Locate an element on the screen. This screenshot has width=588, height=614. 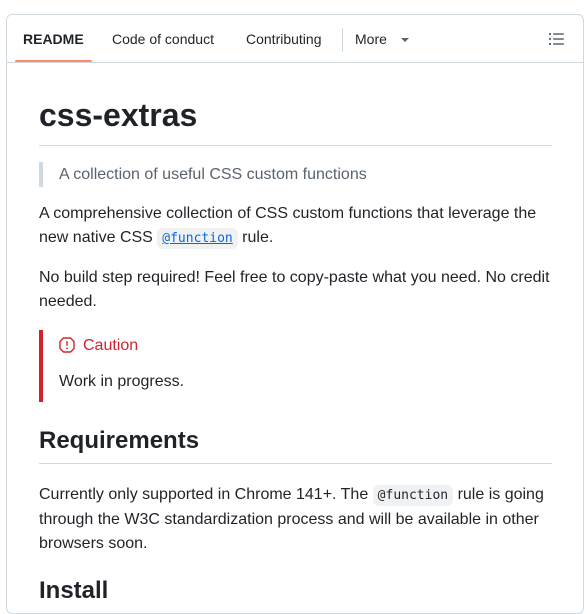
readme-tab-bar: README Code of conduct Contributing More is located at coordinates (295, 39).